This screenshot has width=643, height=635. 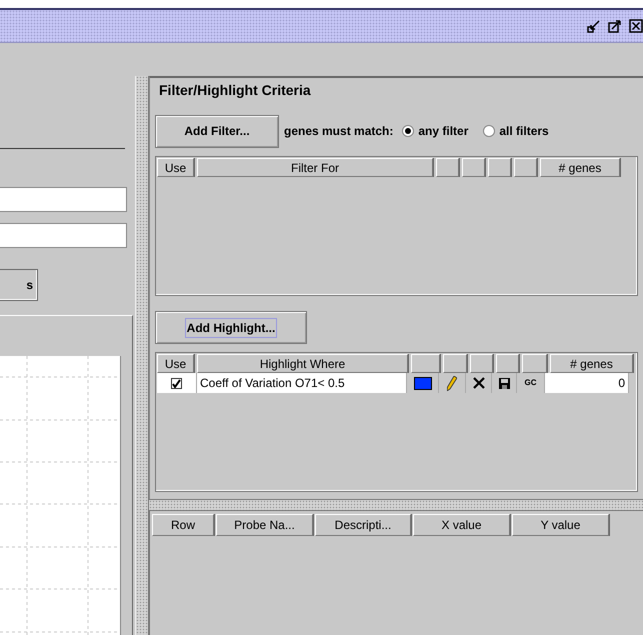 What do you see at coordinates (423, 383) in the screenshot?
I see `color-swatch` at bounding box center [423, 383].